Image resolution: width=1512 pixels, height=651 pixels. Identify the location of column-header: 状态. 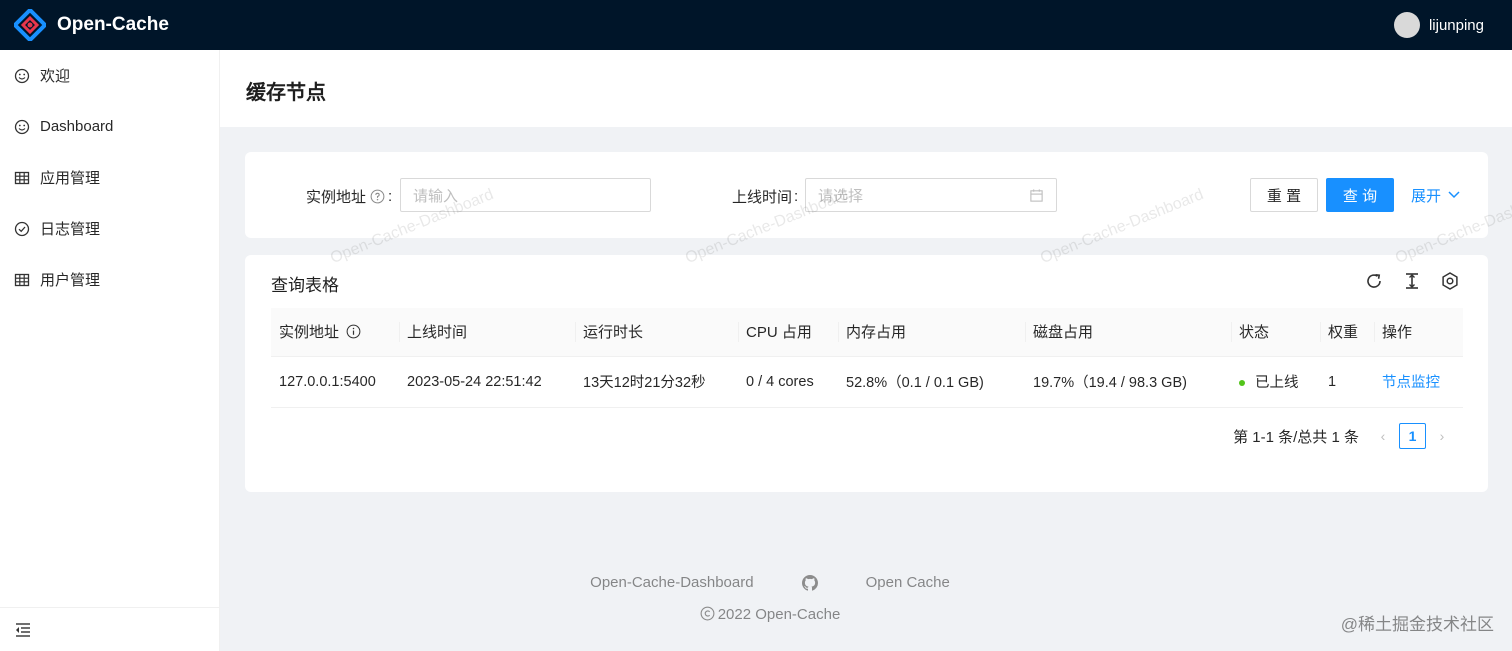
(1275, 332).